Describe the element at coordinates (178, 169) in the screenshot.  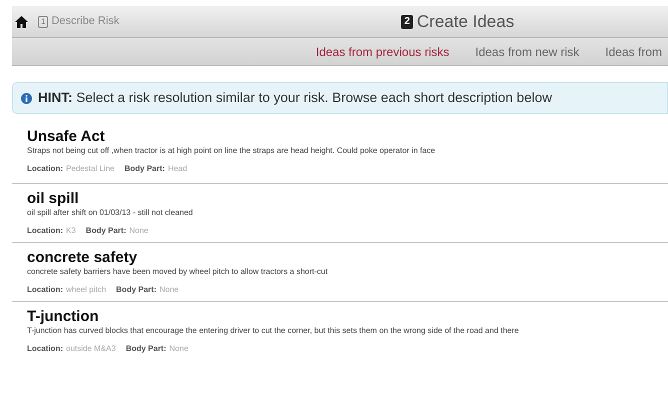
I see `body-part-value: Head` at that location.